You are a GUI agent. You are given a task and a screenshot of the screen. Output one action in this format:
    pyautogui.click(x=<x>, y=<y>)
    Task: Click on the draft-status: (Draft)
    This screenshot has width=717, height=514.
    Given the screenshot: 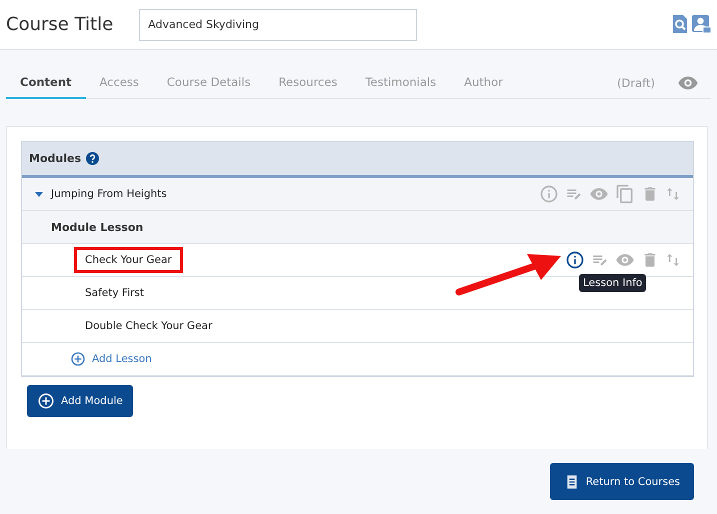 What is the action you would take?
    pyautogui.click(x=636, y=83)
    